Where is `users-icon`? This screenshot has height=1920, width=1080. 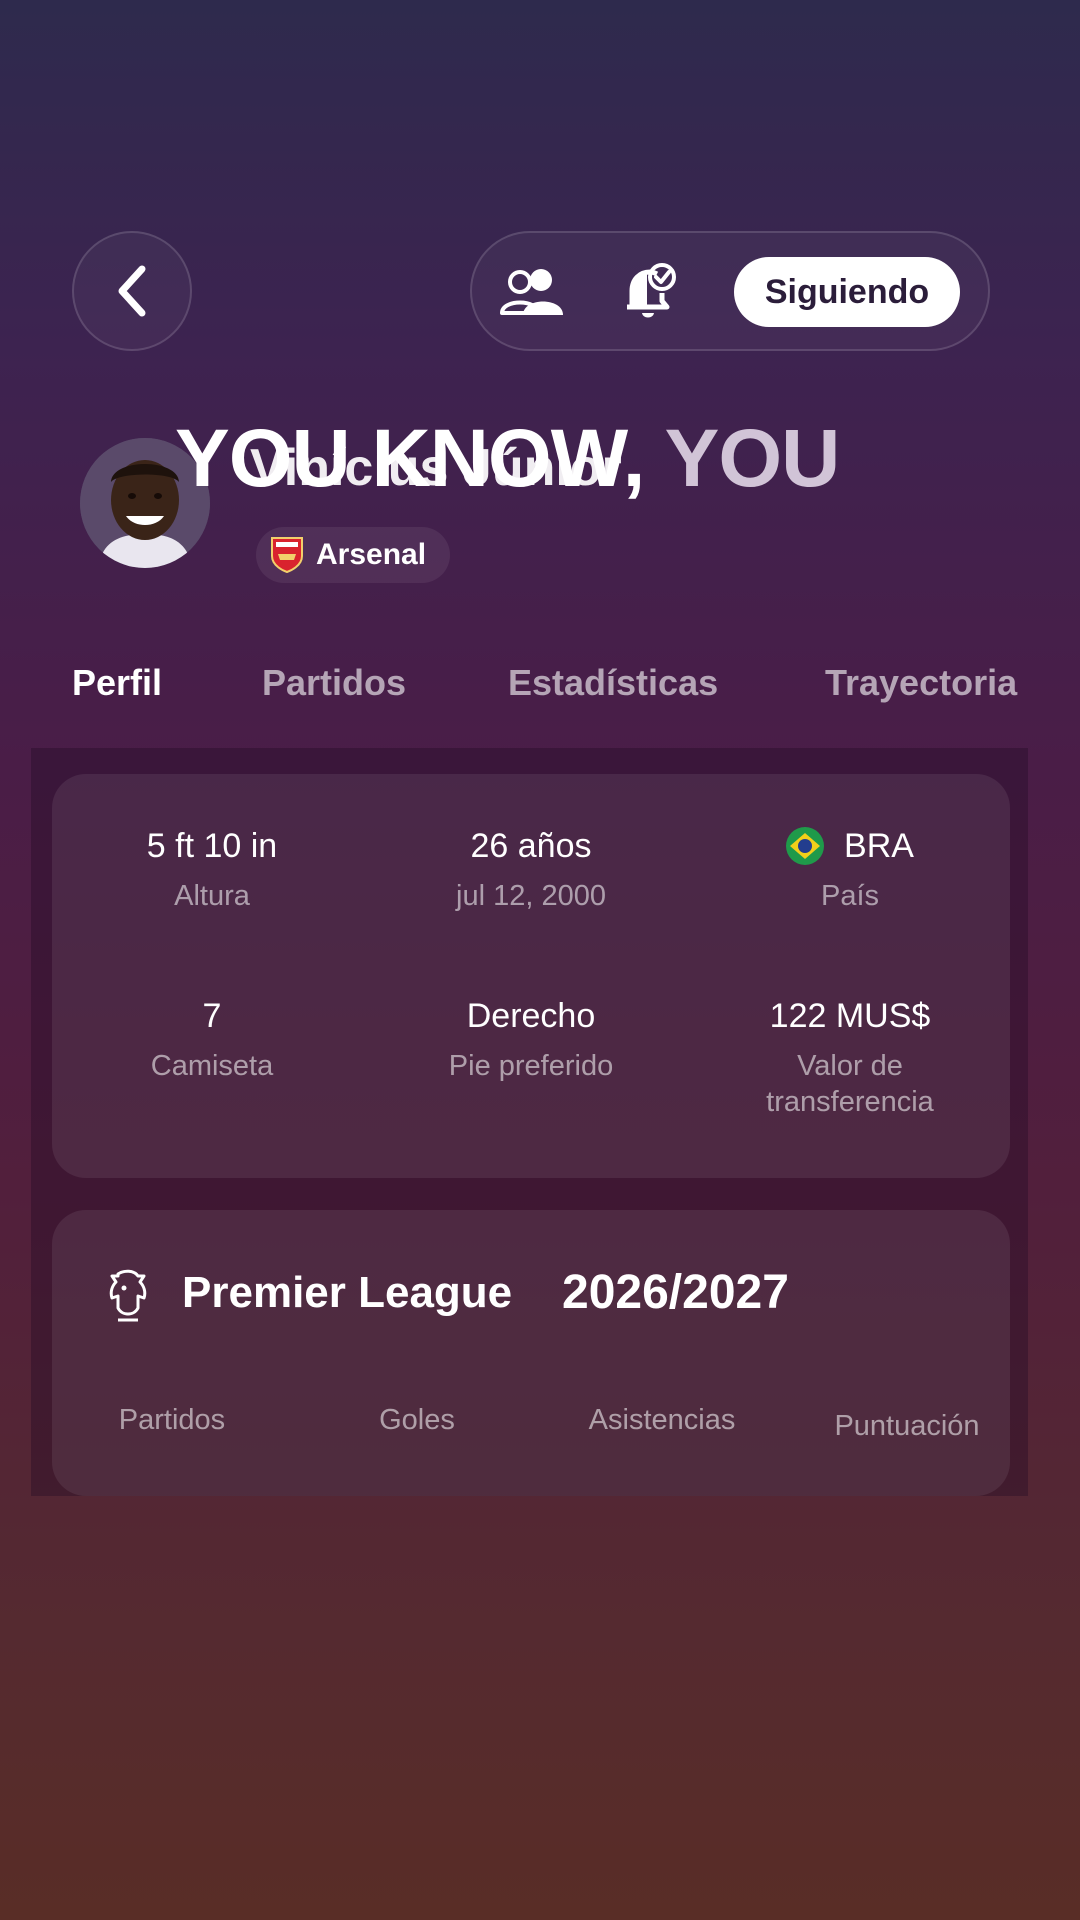 users-icon is located at coordinates (531, 292).